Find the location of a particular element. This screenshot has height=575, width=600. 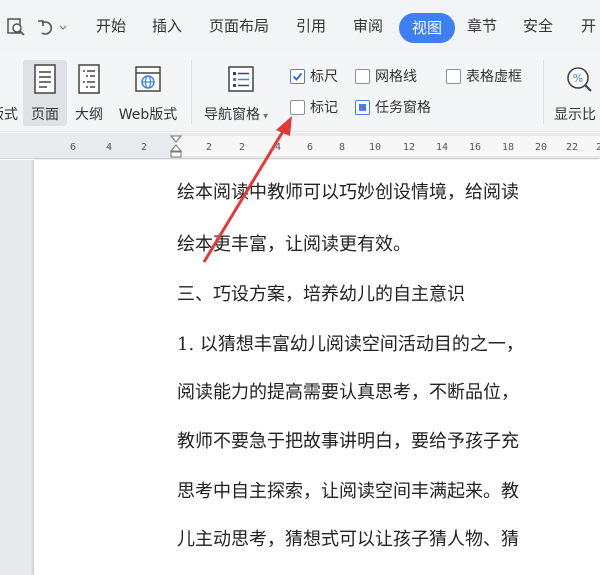

menu-references: 引用 is located at coordinates (311, 25).